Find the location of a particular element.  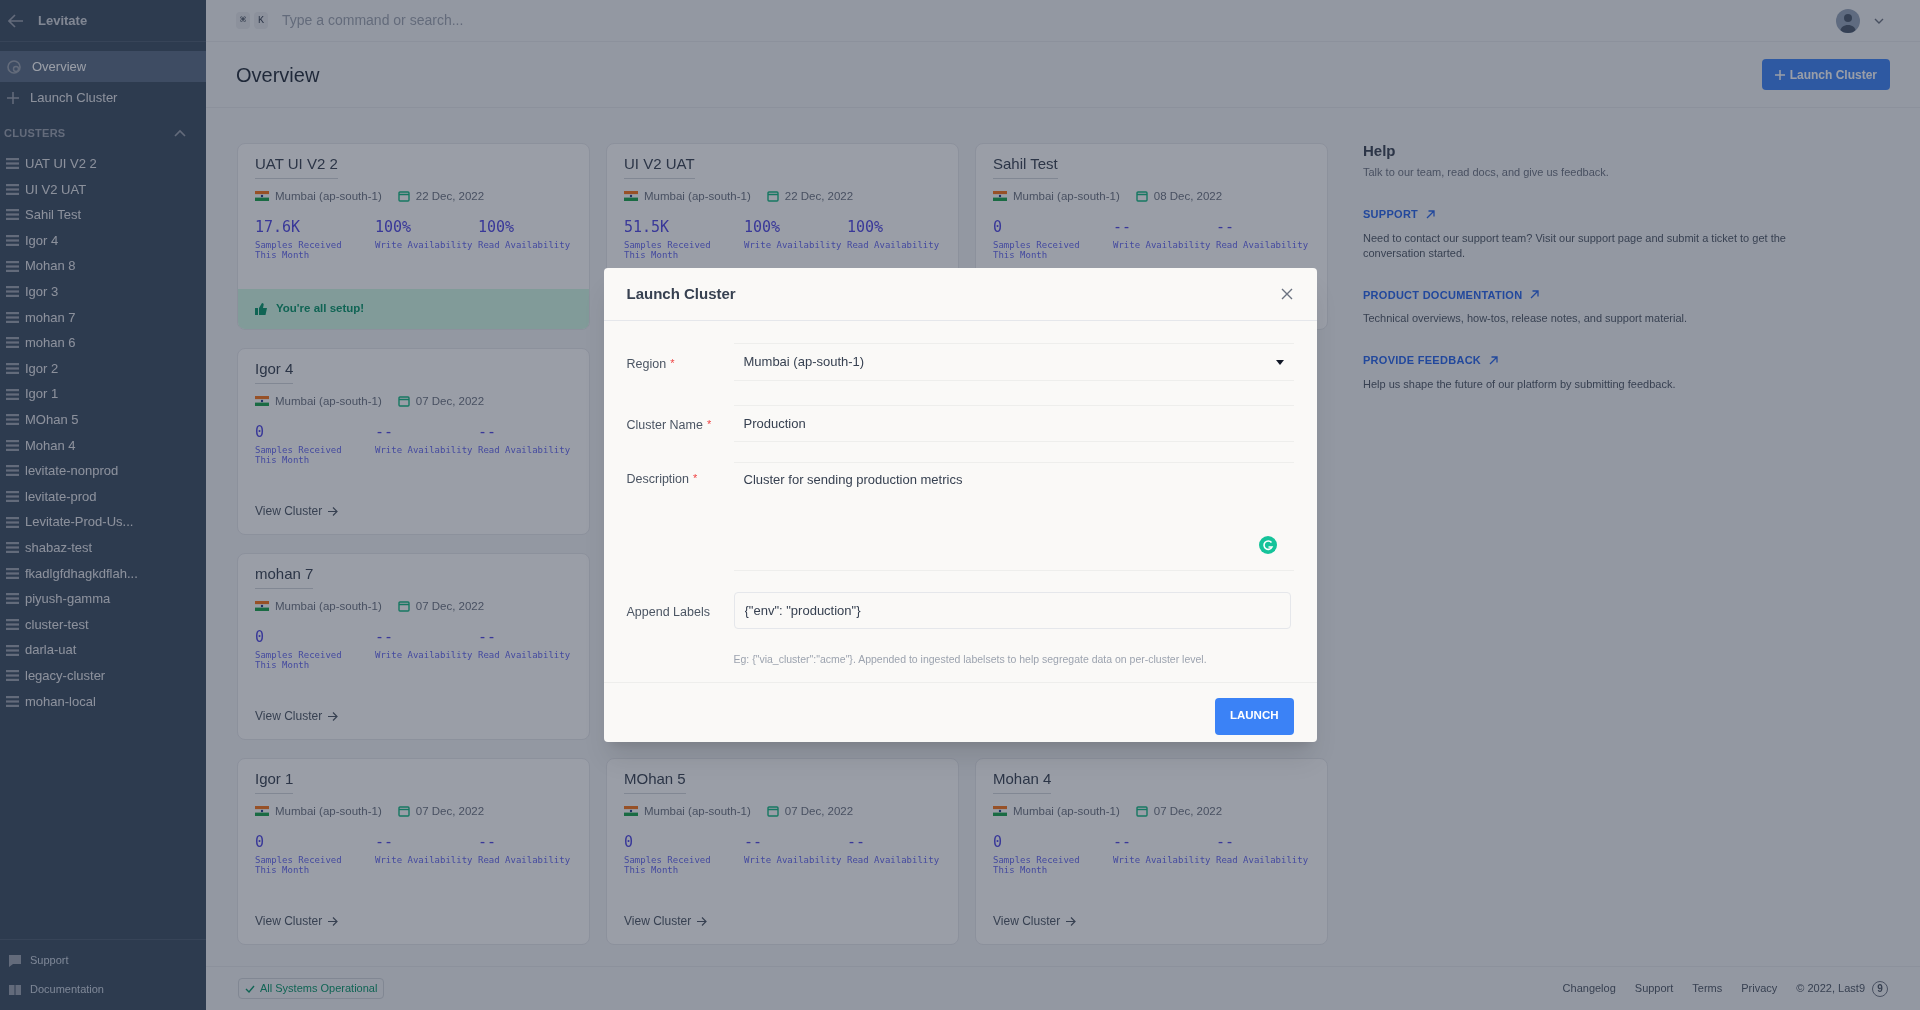

copyright-text: © 2022, Last9 is located at coordinates (1830, 989).